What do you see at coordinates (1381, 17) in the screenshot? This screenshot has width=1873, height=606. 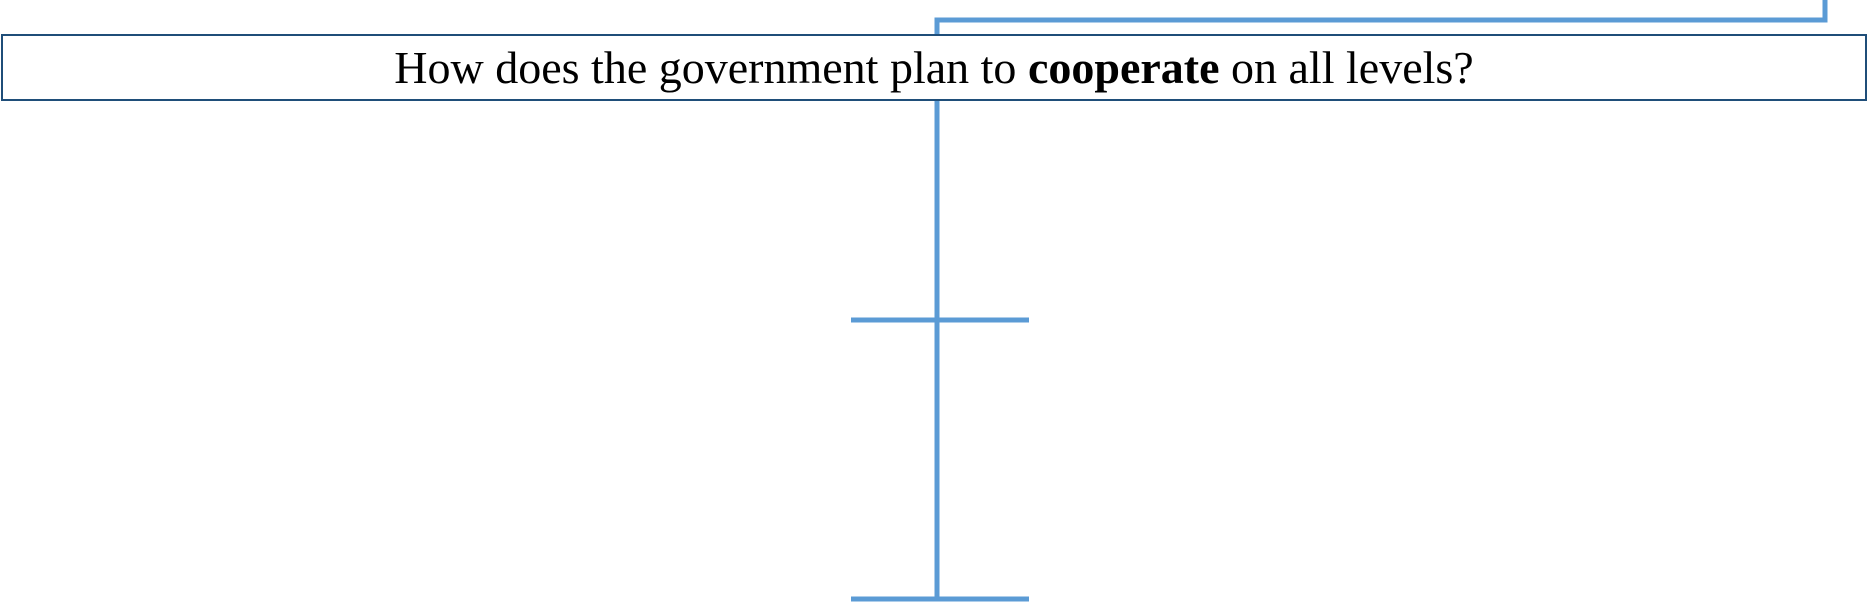 I see `top-connector-line` at bounding box center [1381, 17].